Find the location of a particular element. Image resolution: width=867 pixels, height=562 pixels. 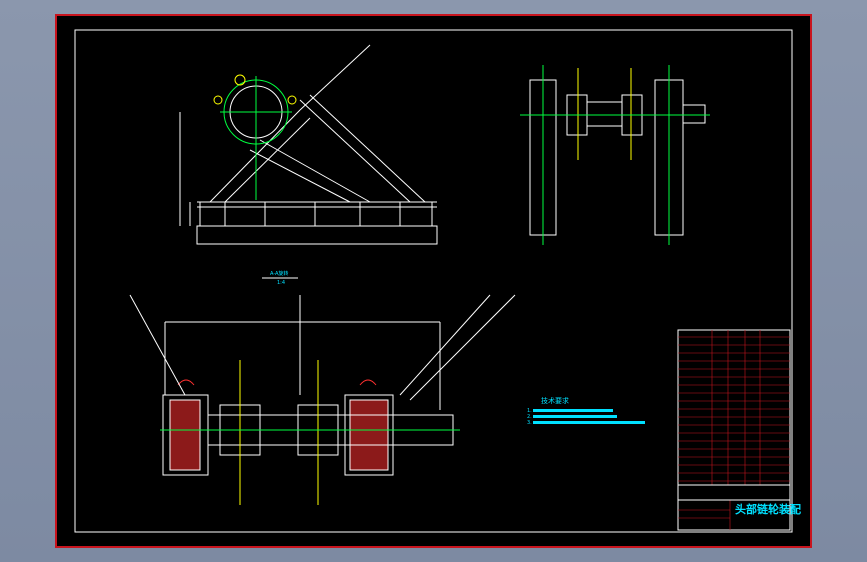

side-view is located at coordinates (615, 155).